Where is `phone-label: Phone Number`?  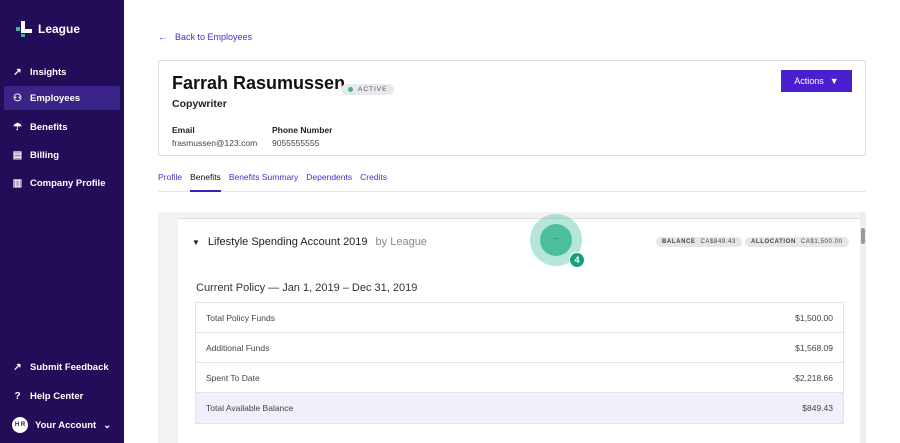
phone-label: Phone Number is located at coordinates (302, 130).